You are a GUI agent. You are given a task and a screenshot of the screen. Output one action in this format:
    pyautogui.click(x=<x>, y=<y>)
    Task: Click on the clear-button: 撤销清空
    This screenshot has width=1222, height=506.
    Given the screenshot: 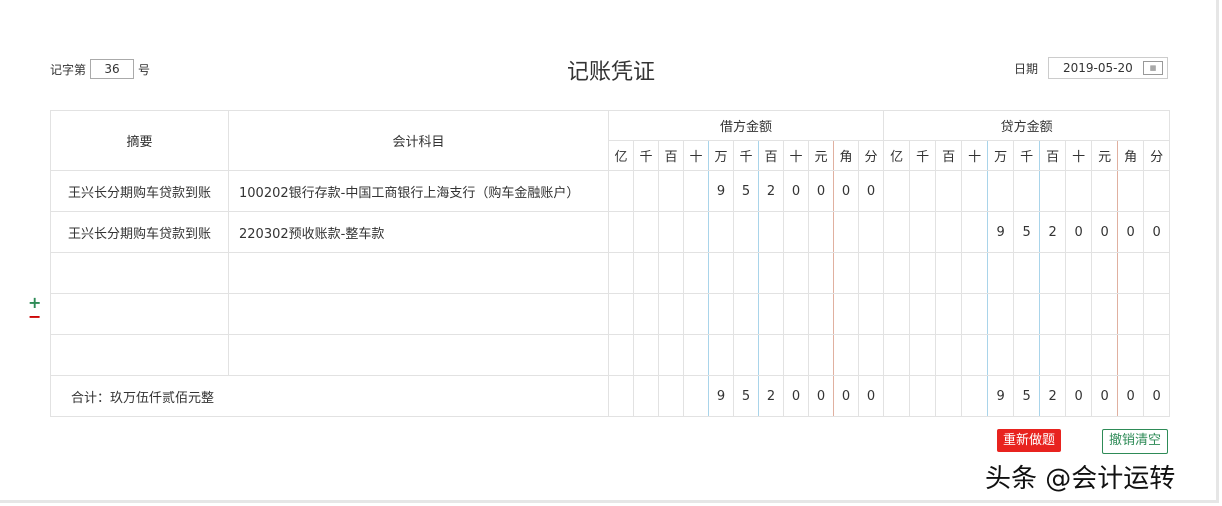 What is the action you would take?
    pyautogui.click(x=1135, y=441)
    